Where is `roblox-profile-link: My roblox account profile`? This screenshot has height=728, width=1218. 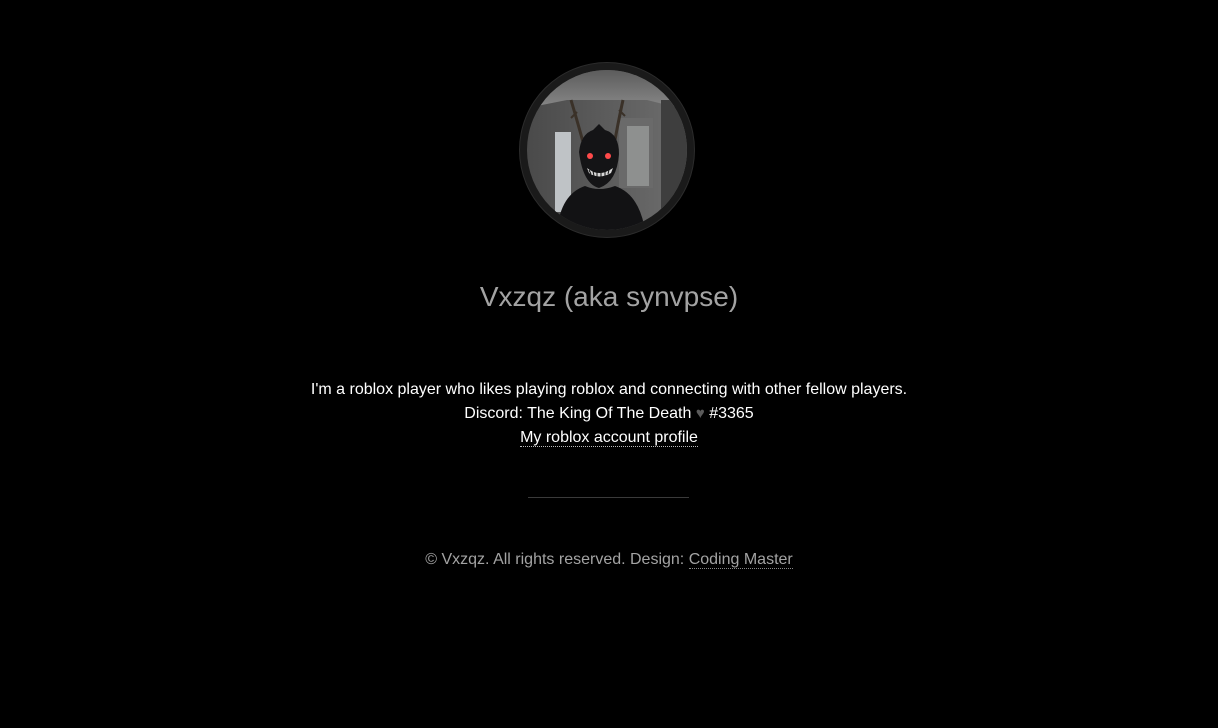 roblox-profile-link: My roblox account profile is located at coordinates (609, 438).